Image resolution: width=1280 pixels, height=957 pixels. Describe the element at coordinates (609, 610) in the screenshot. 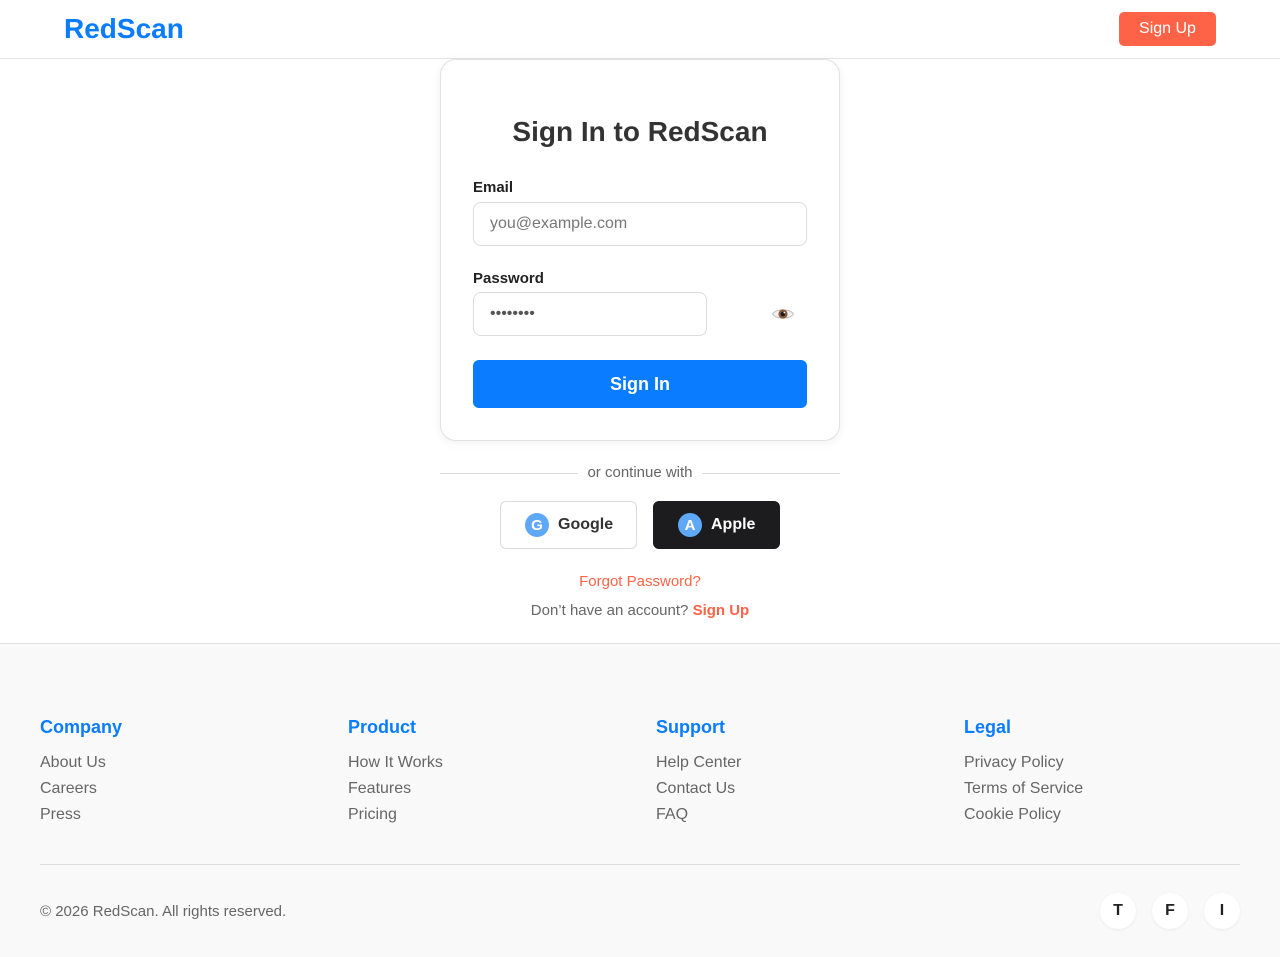

I see `no-account-text: Don’t have an account?` at that location.